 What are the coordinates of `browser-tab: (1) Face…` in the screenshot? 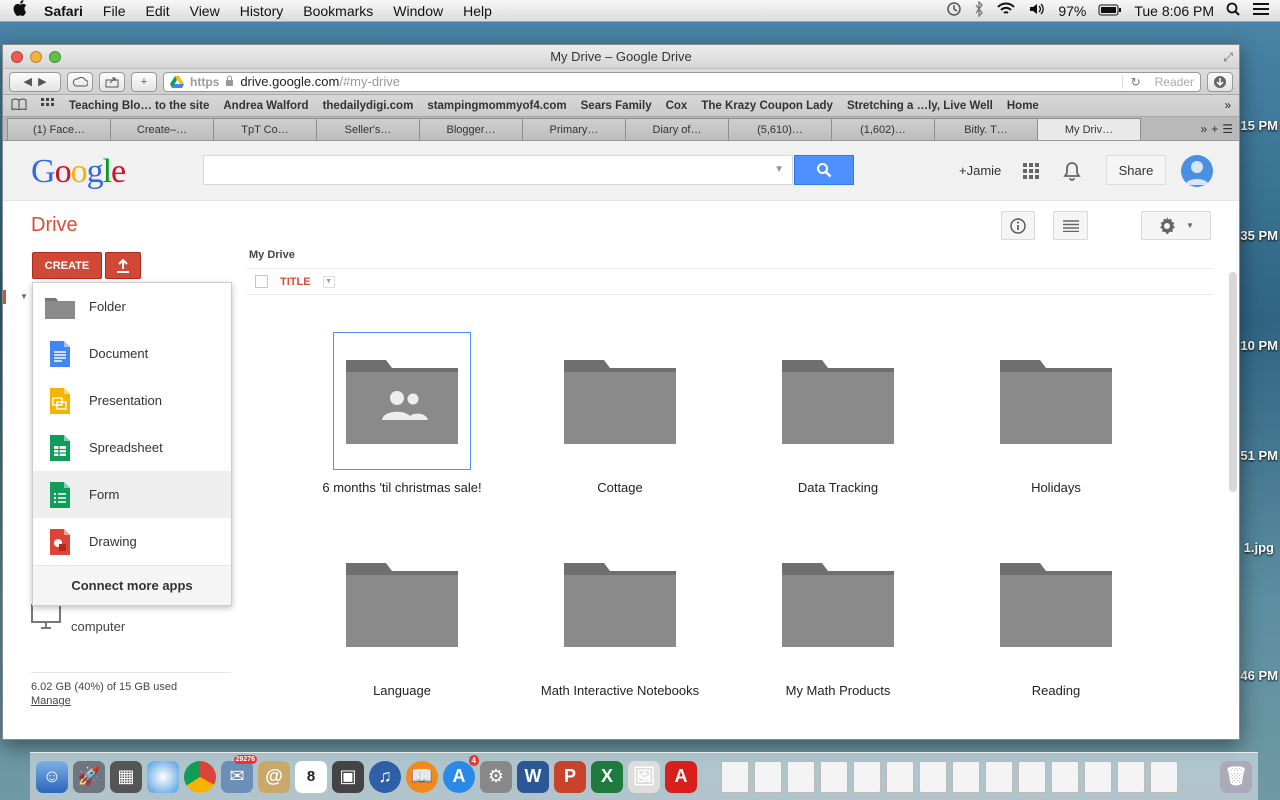 It's located at (59, 129).